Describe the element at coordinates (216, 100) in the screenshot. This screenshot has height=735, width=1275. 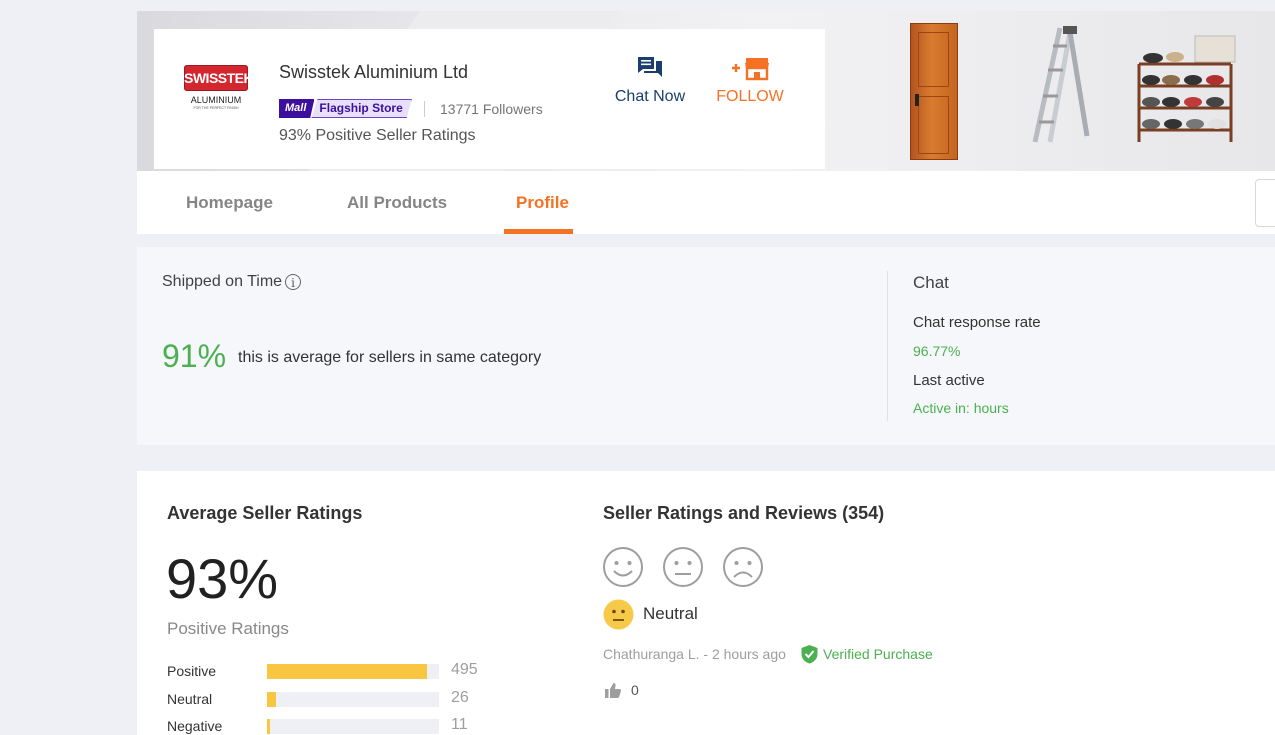
I see `logo-subtitle: ALUMINIUM` at that location.